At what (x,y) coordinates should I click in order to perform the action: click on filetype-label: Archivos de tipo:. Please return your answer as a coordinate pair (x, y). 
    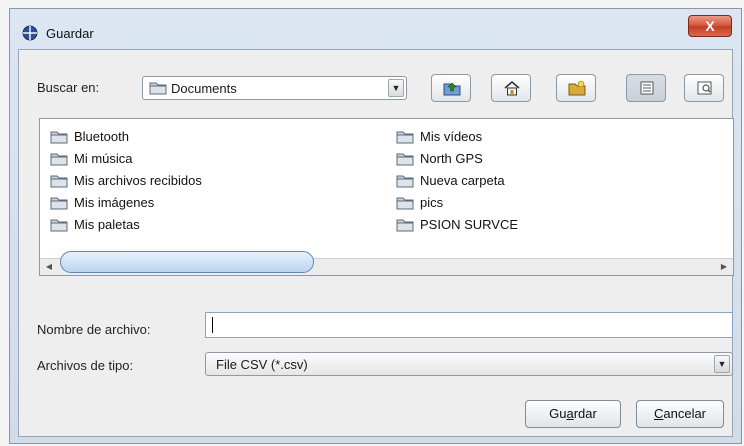
    Looking at the image, I should click on (85, 365).